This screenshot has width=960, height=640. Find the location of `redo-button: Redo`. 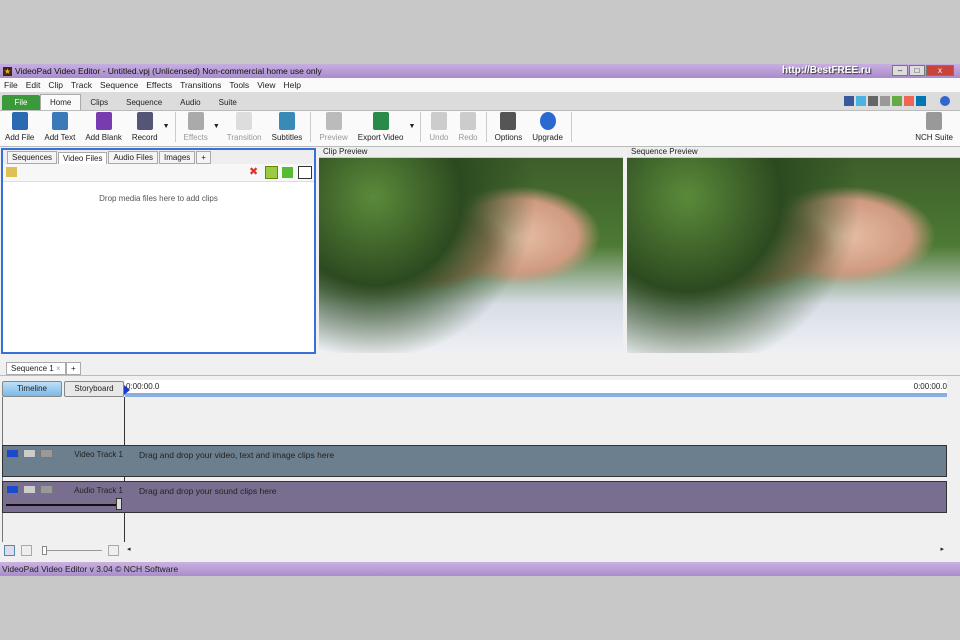

redo-button: Redo is located at coordinates (468, 127).